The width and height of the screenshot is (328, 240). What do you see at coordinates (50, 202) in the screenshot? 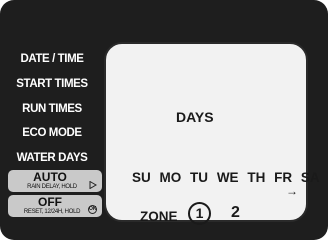
I see `off-button-label: OFF` at bounding box center [50, 202].